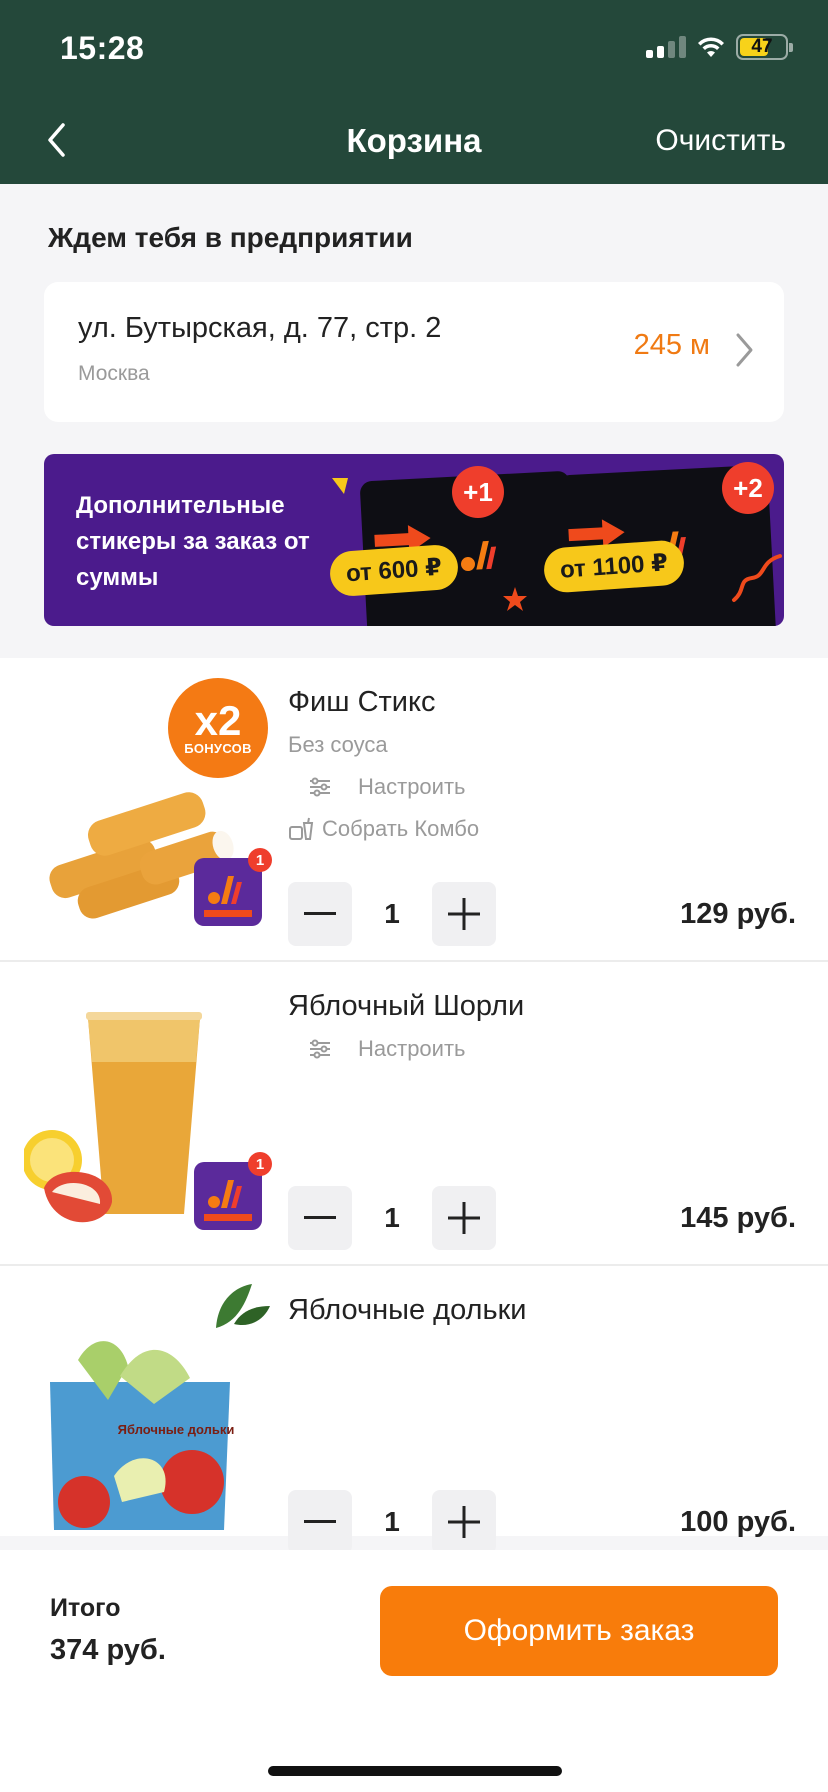  Describe the element at coordinates (108, 1650) in the screenshot. I see `total-value: 374 руб.` at that location.